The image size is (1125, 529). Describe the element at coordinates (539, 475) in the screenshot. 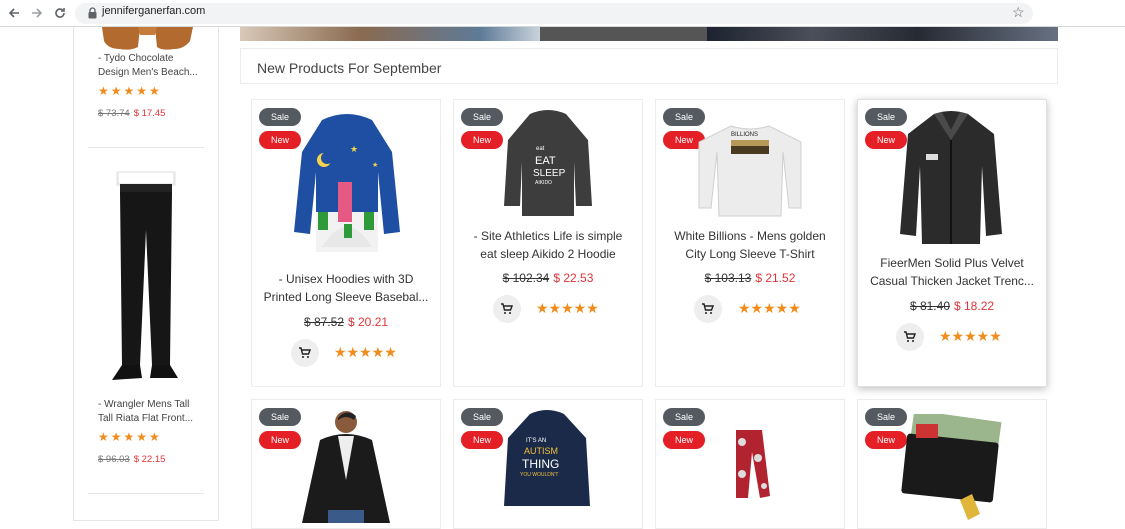

I see `svg-text: YOU WOULDN'T` at that location.